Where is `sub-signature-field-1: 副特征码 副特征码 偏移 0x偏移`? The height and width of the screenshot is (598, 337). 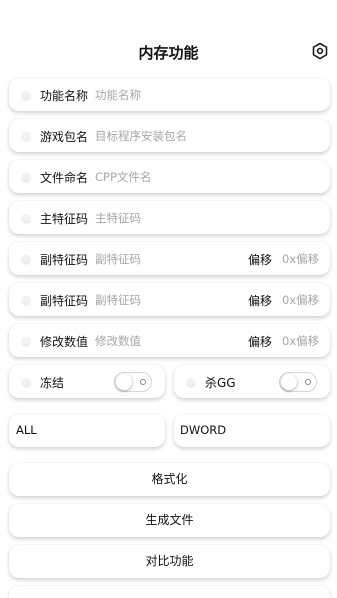
sub-signature-field-1: 副特征码 副特征码 偏移 0x偏移 is located at coordinates (169, 258).